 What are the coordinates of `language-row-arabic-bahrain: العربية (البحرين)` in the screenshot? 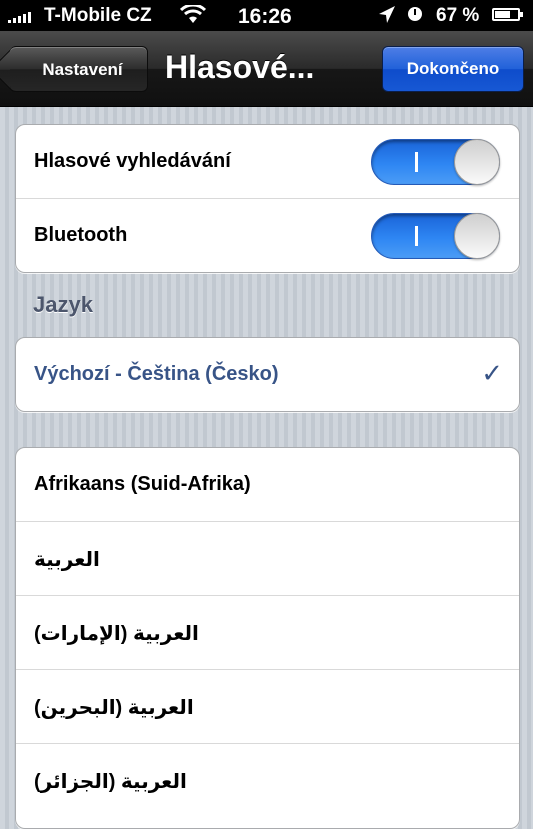 It's located at (267, 707).